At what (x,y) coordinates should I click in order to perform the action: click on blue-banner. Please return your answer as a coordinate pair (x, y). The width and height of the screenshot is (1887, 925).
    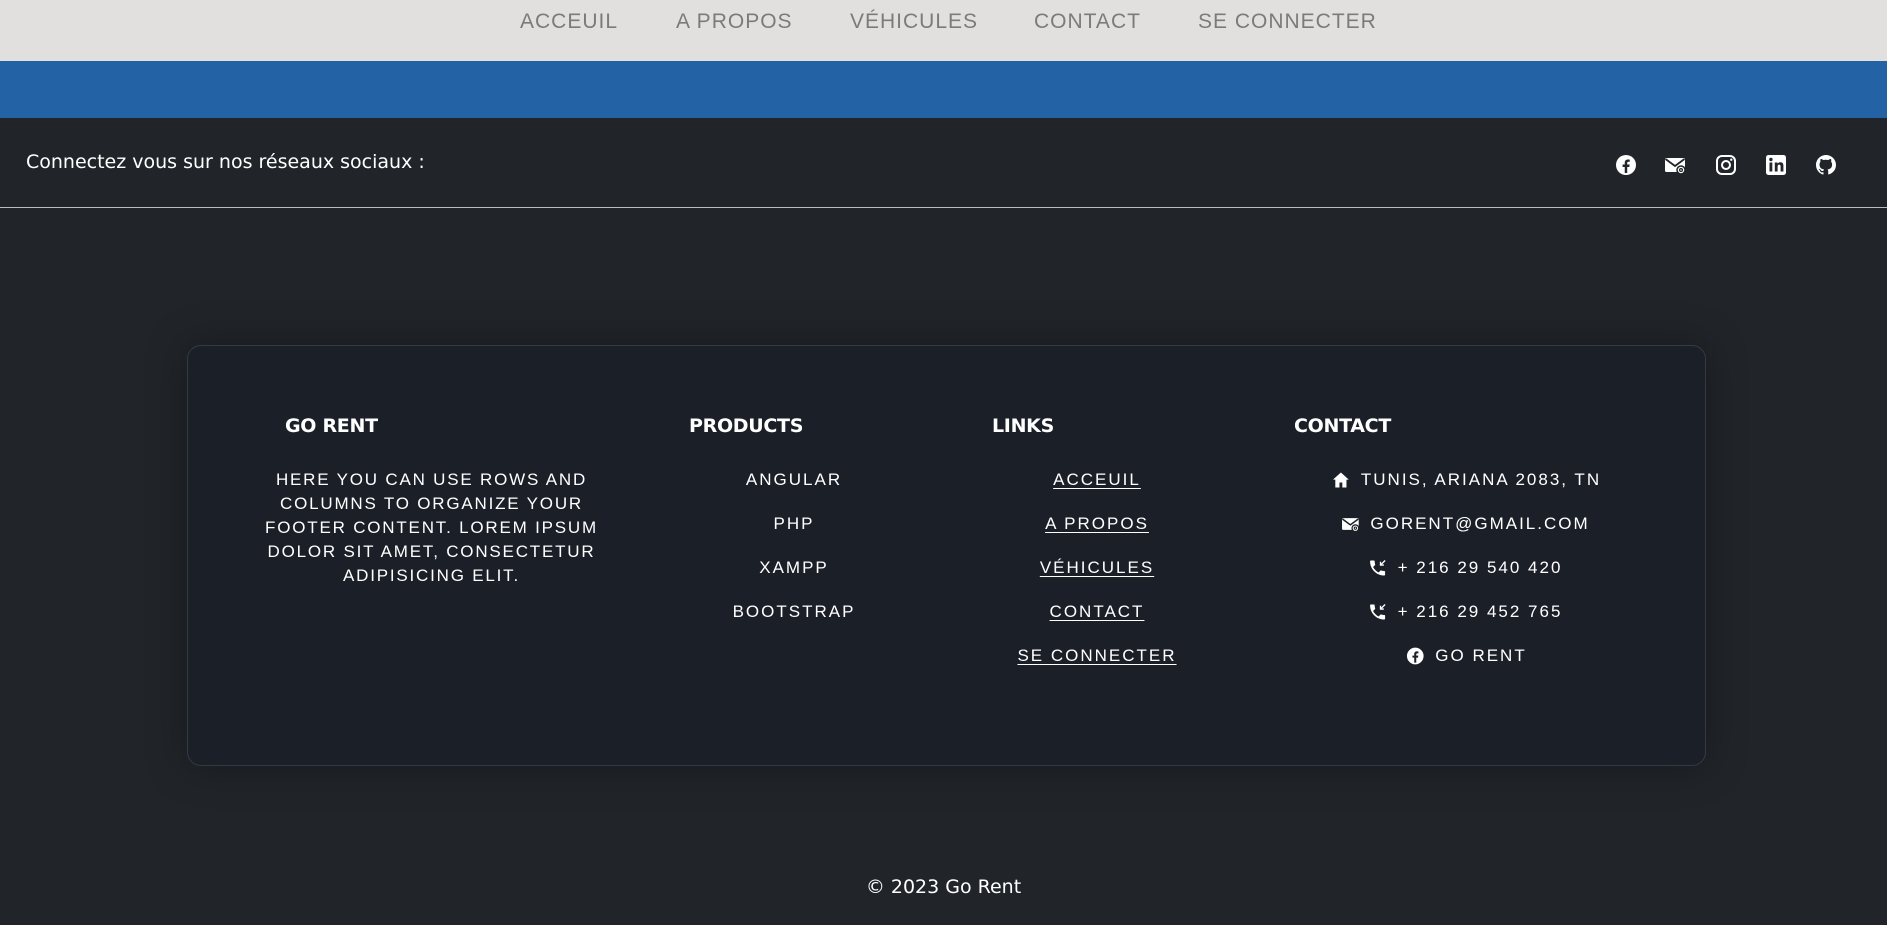
    Looking at the image, I should click on (943, 89).